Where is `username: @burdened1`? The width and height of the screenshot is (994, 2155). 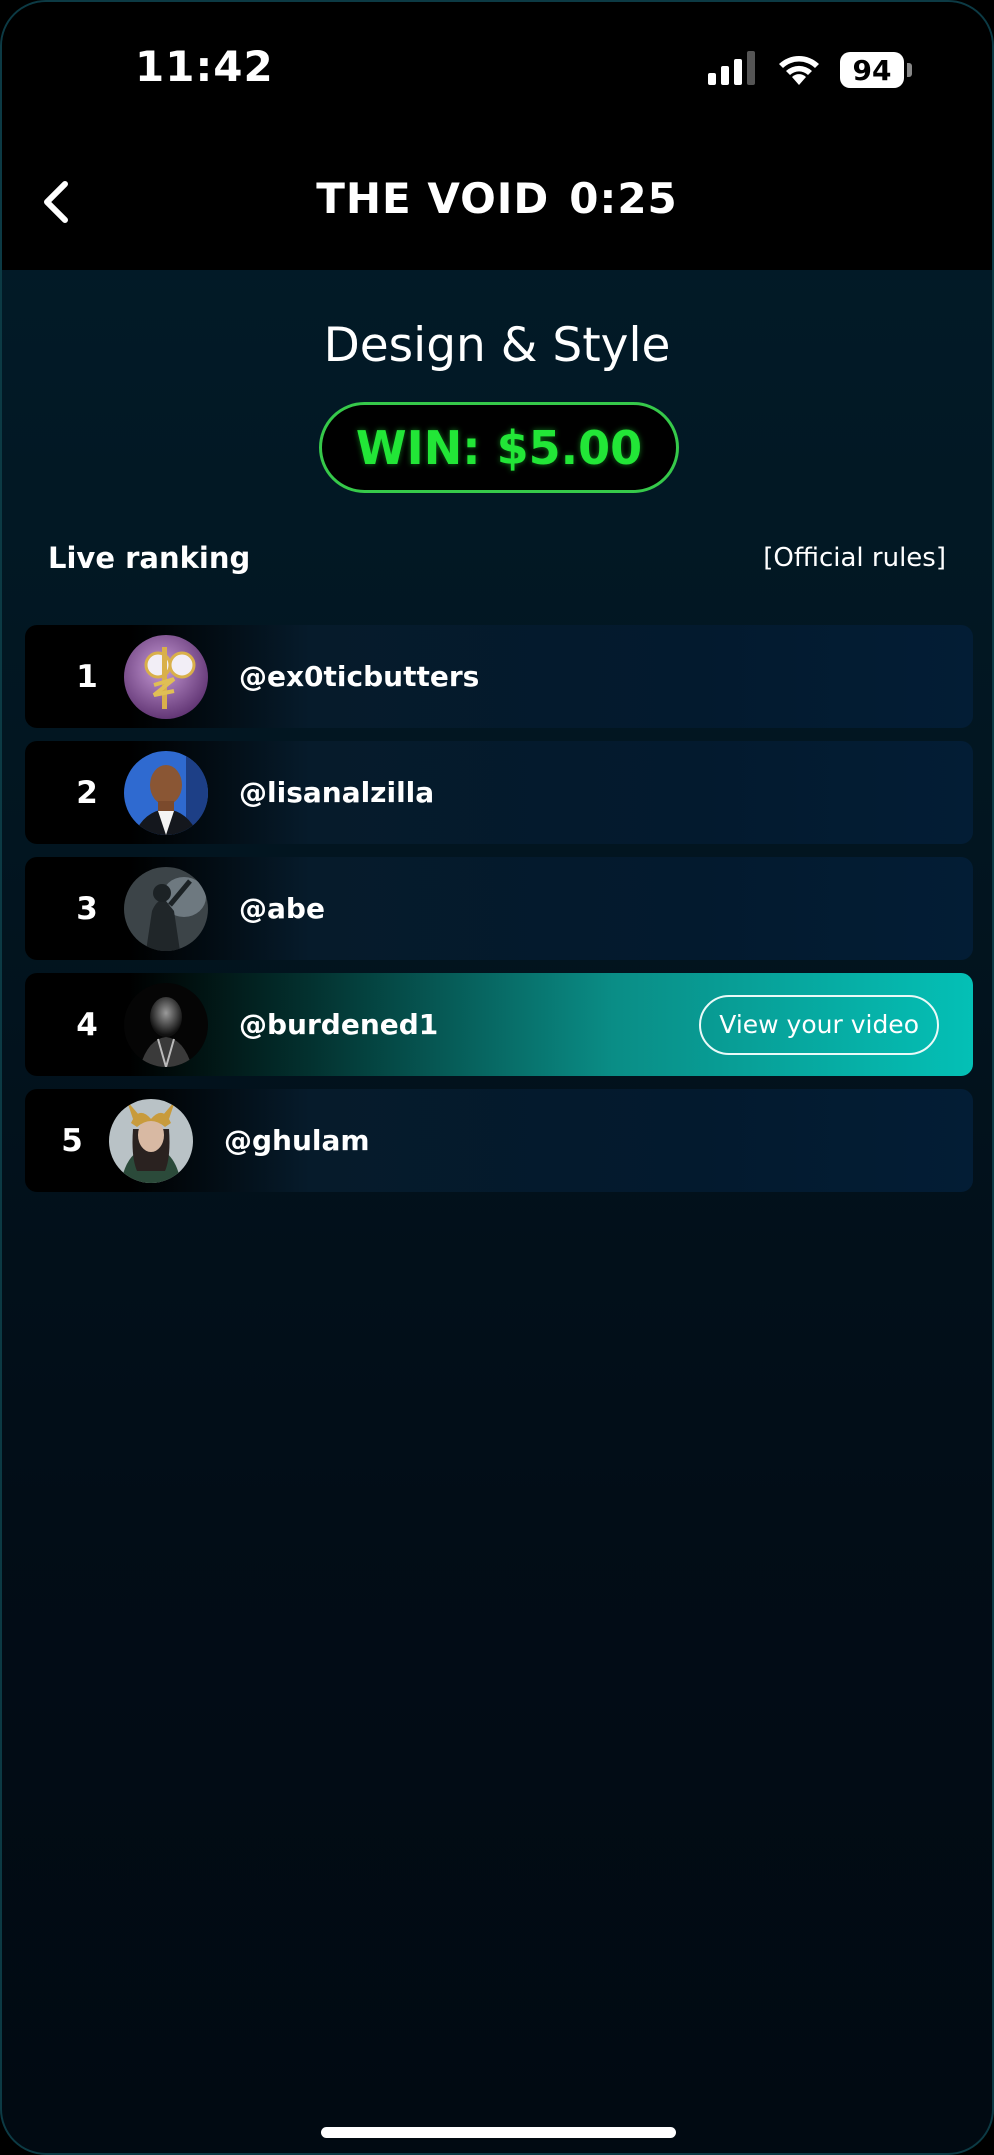
username: @burdened1 is located at coordinates (339, 1024).